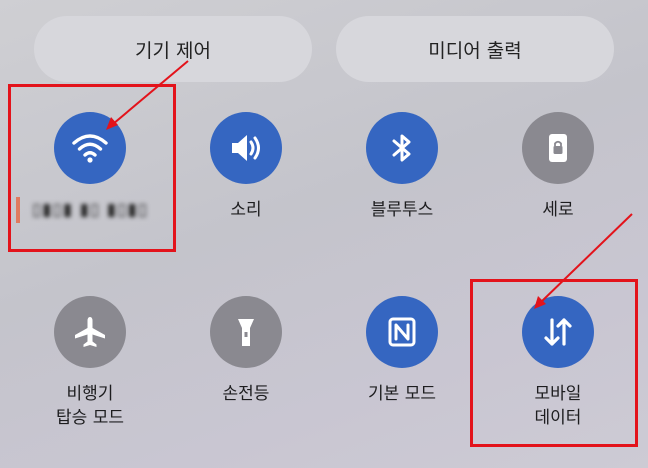  I want to click on nfc-mode-label: 기본 모드, so click(402, 394).